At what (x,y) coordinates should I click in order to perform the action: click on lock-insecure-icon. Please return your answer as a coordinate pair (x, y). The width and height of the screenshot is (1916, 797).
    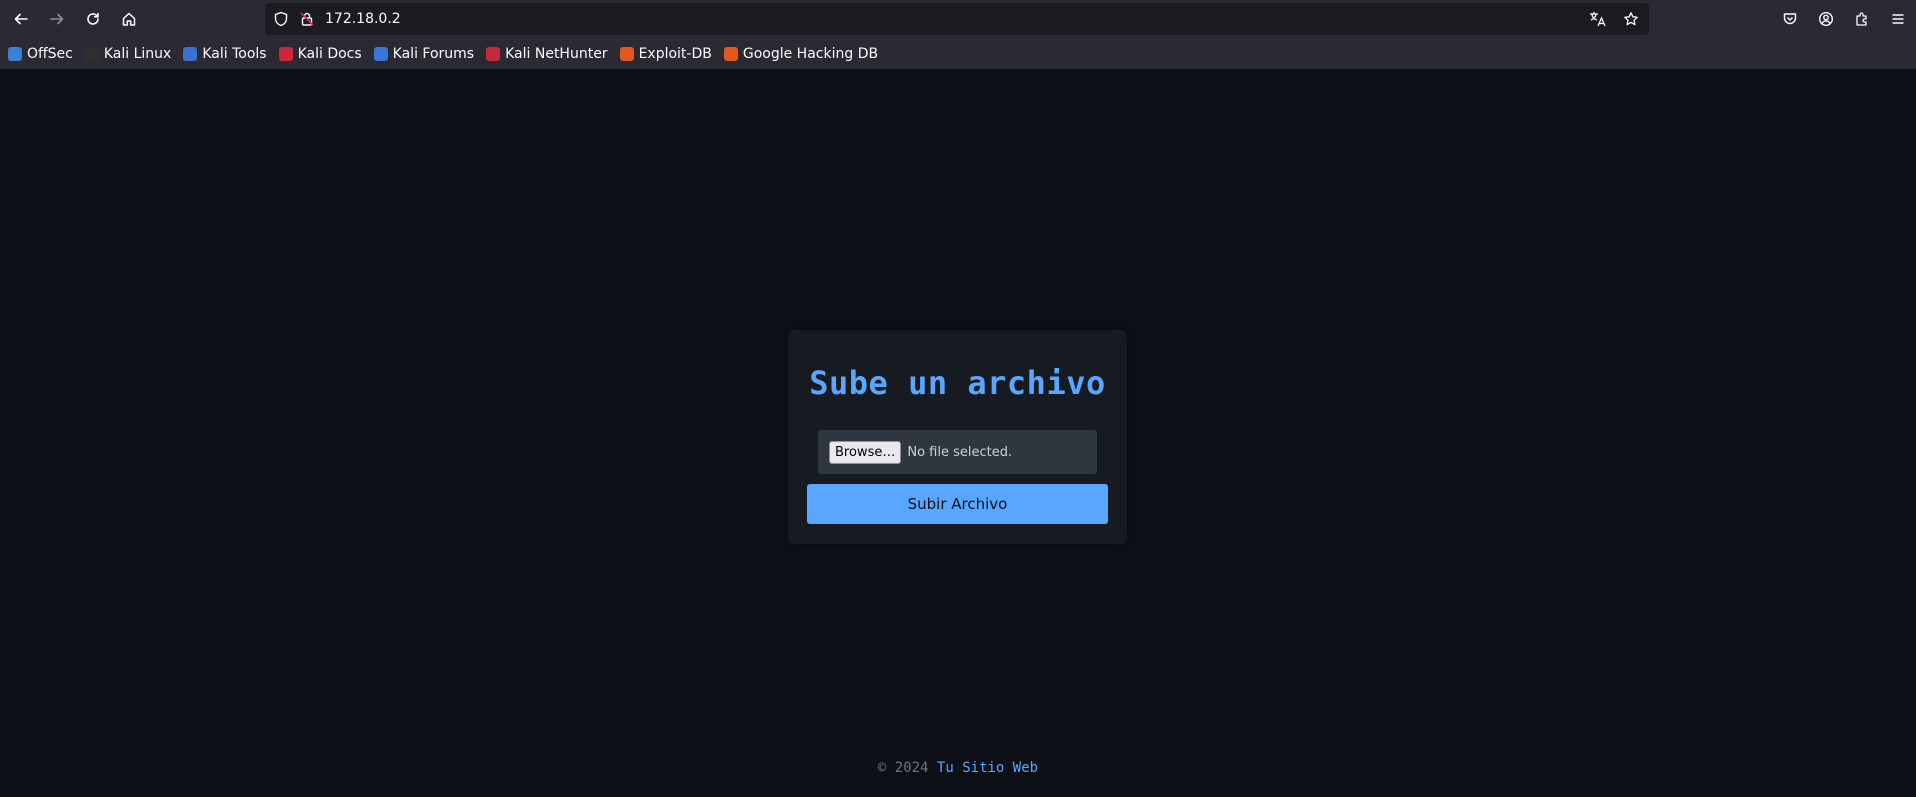
    Looking at the image, I should click on (307, 19).